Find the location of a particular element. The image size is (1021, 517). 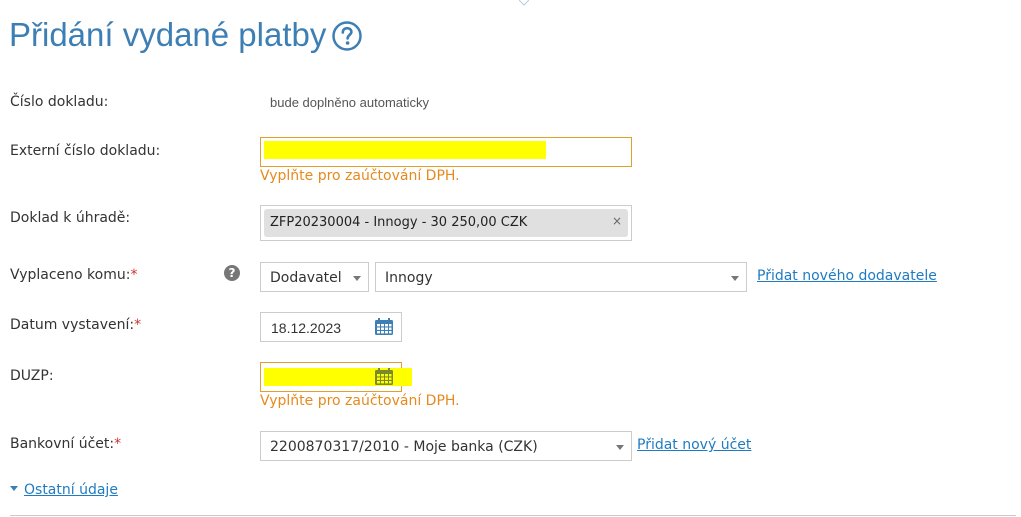

chip-remove-icon: × is located at coordinates (617, 221).